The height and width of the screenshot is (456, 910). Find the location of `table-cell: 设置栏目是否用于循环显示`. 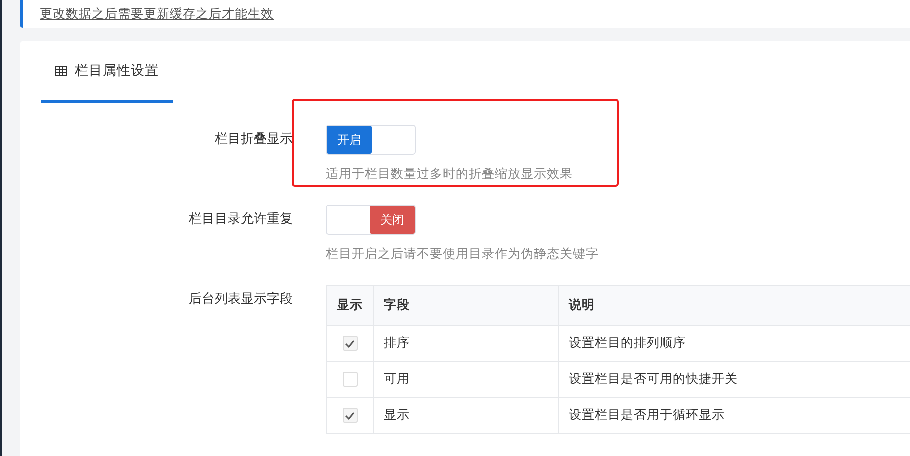

table-cell: 设置栏目是否用于循环显示 is located at coordinates (734, 415).